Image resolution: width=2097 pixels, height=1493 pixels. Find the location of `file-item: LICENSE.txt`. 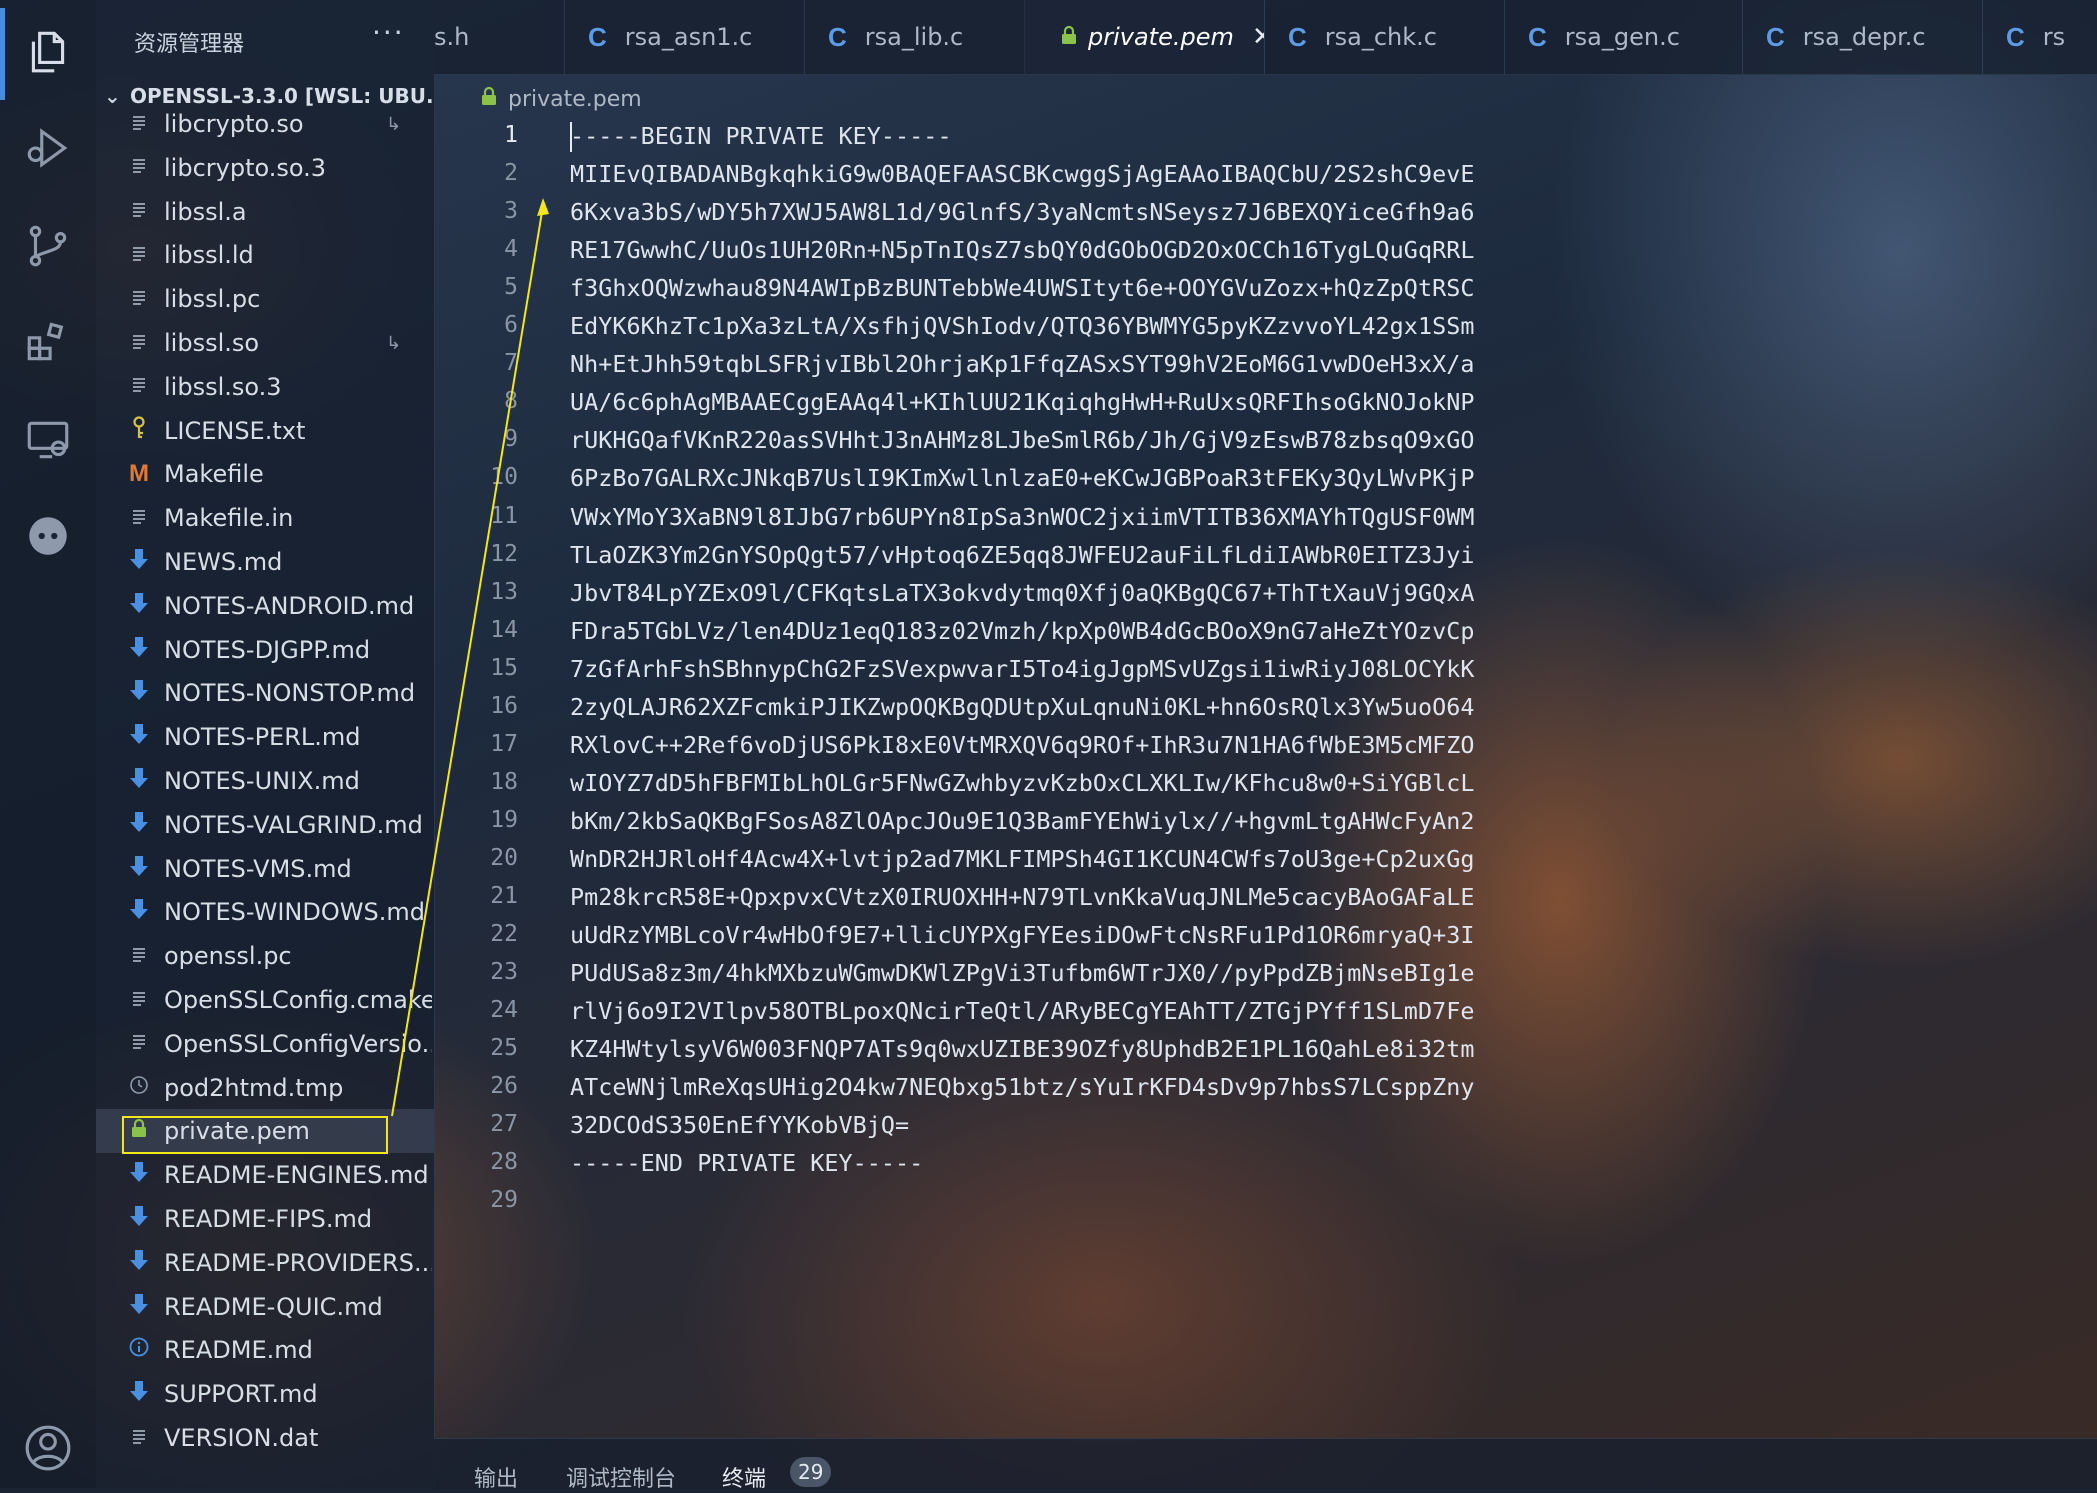

file-item: LICENSE.txt is located at coordinates (265, 431).